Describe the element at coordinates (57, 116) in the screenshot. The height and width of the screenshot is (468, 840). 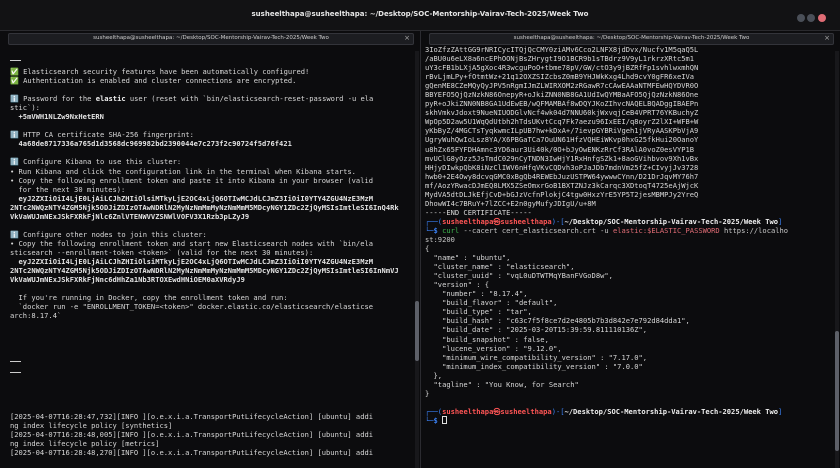
I see `token-text: +5mVWH1NLZw9NxHetERN` at that location.